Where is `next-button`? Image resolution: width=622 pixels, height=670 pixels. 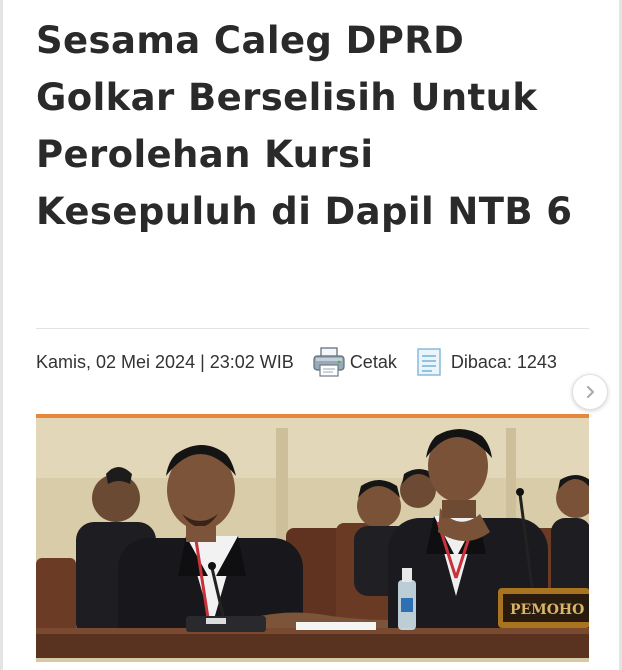
next-button is located at coordinates (590, 392).